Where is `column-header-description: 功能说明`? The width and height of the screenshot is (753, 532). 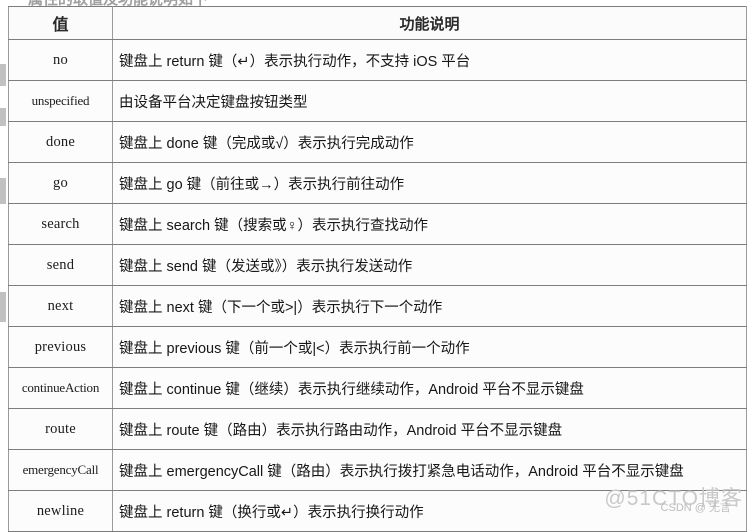 column-header-description: 功能说明 is located at coordinates (429, 23).